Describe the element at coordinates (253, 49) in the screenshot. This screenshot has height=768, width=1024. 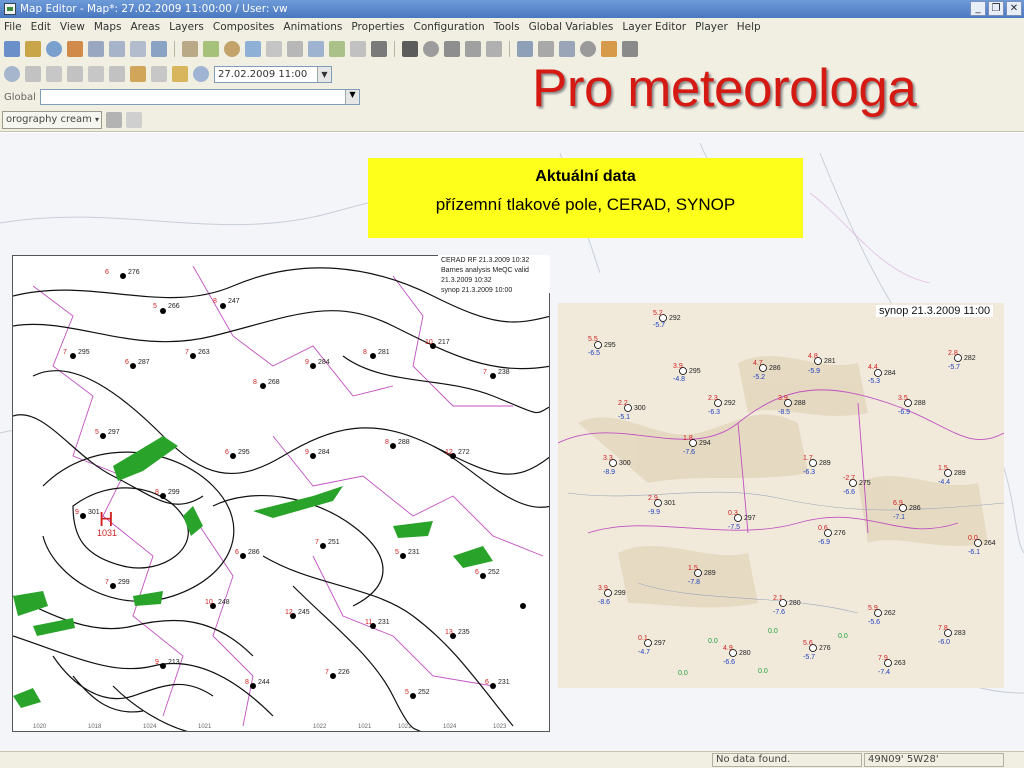
I see `image-icon` at that location.